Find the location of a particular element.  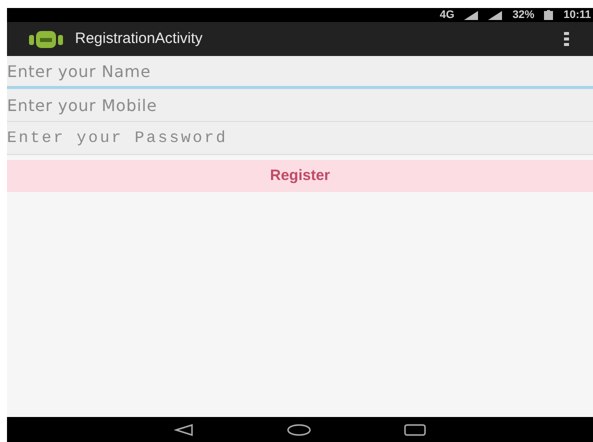

recents-icon is located at coordinates (415, 430).